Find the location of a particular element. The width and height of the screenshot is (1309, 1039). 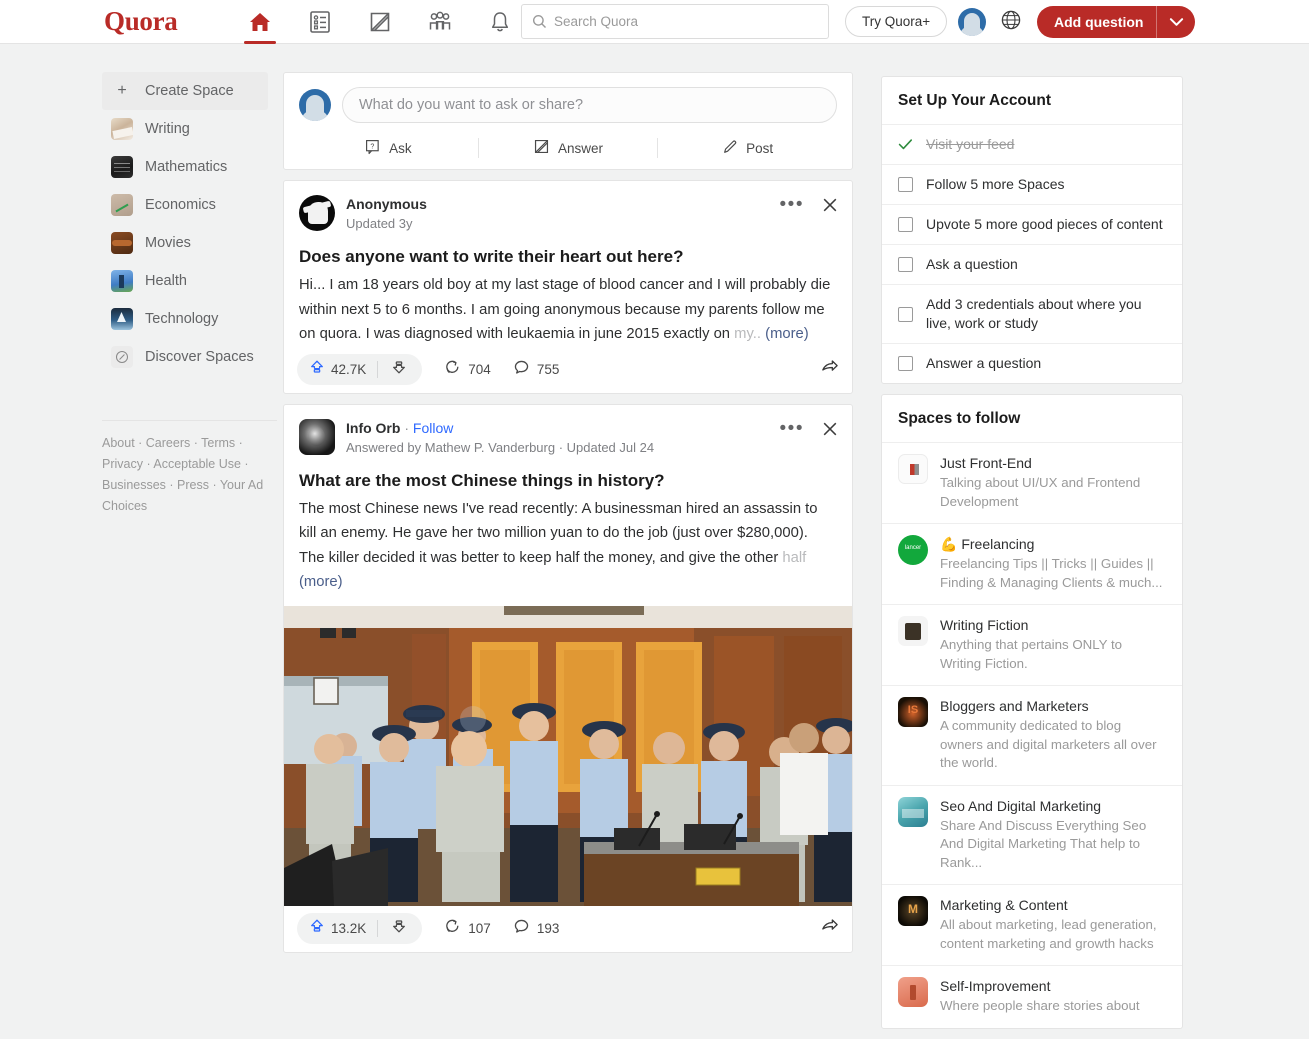

compose-input is located at coordinates (589, 105).